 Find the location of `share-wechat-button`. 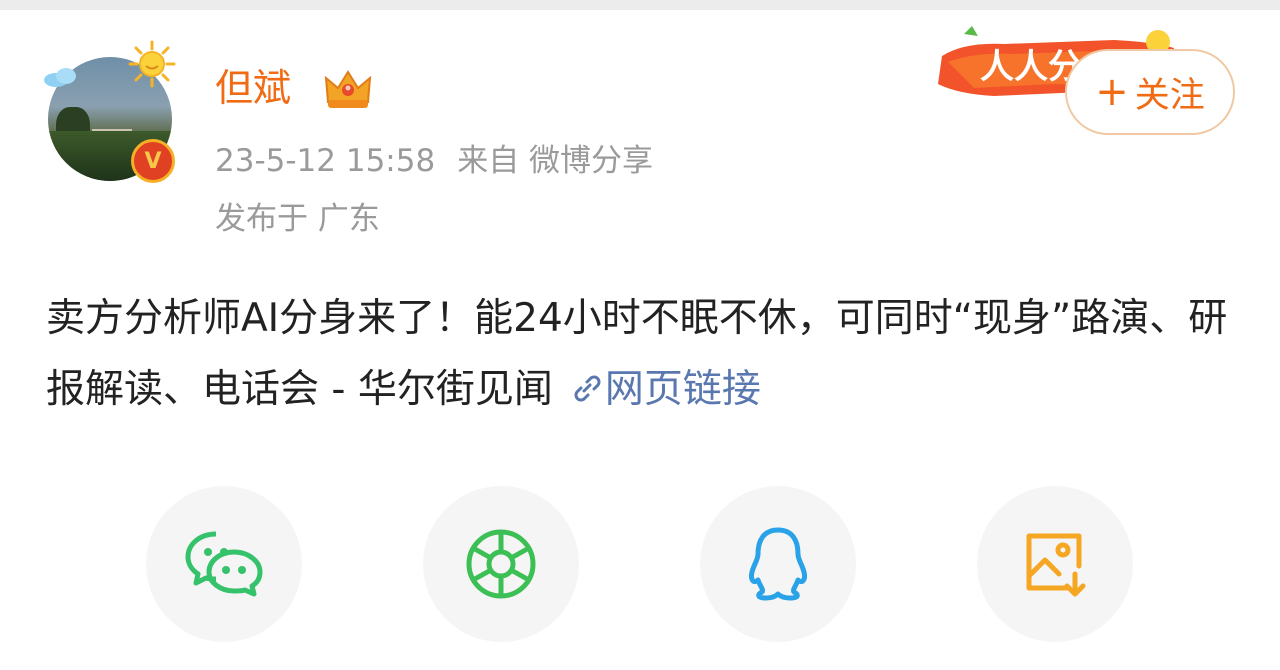

share-wechat-button is located at coordinates (224, 564).